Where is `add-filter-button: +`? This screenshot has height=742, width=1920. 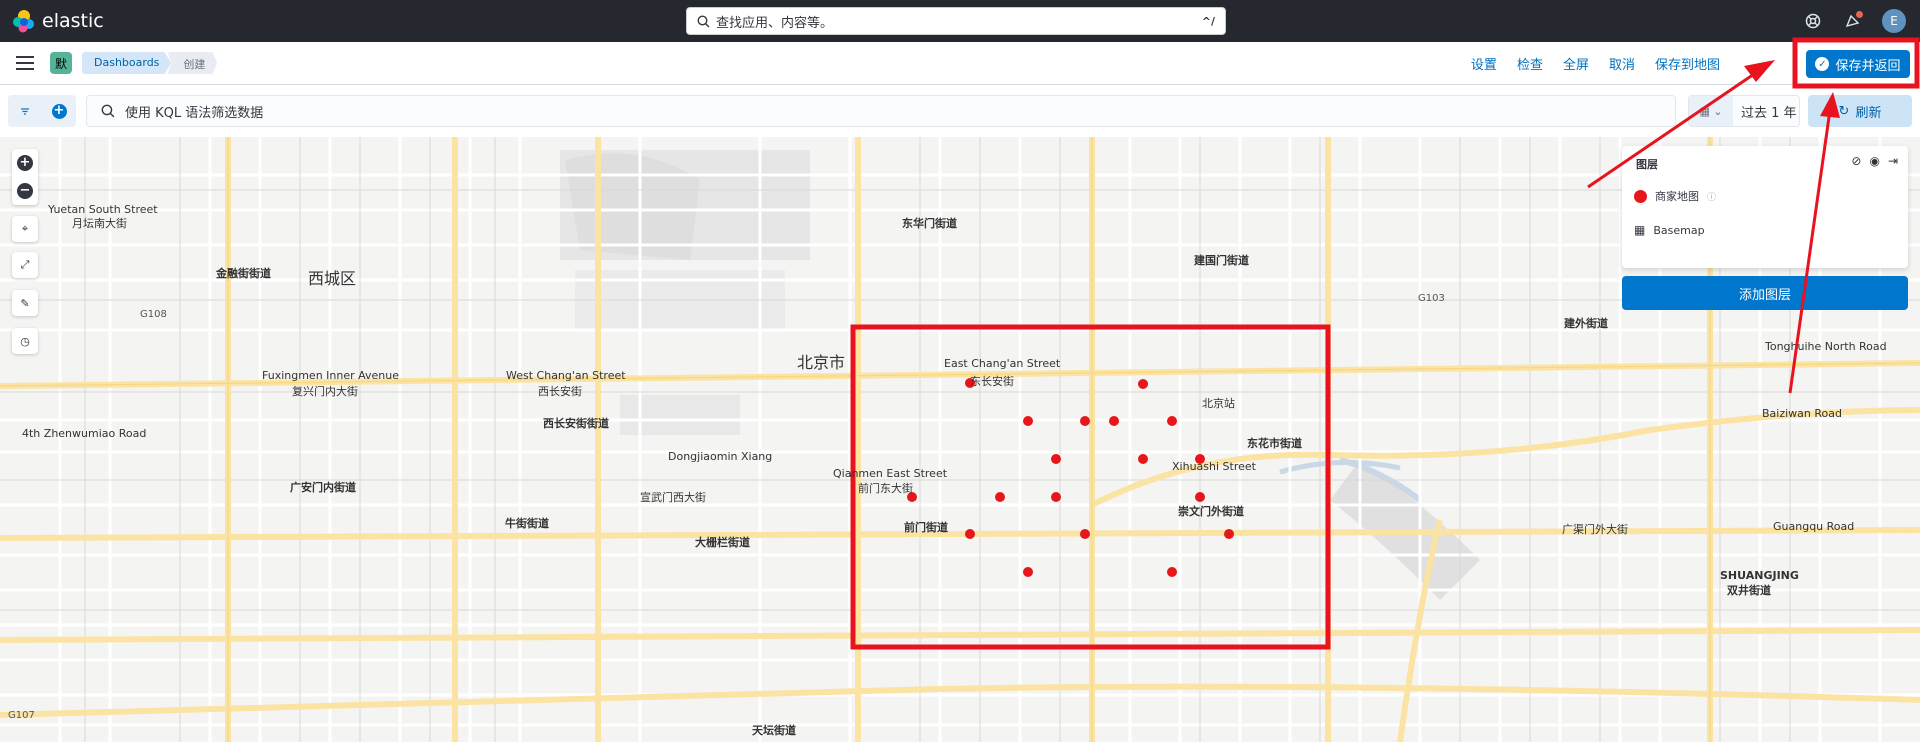
add-filter-button: + is located at coordinates (59, 111).